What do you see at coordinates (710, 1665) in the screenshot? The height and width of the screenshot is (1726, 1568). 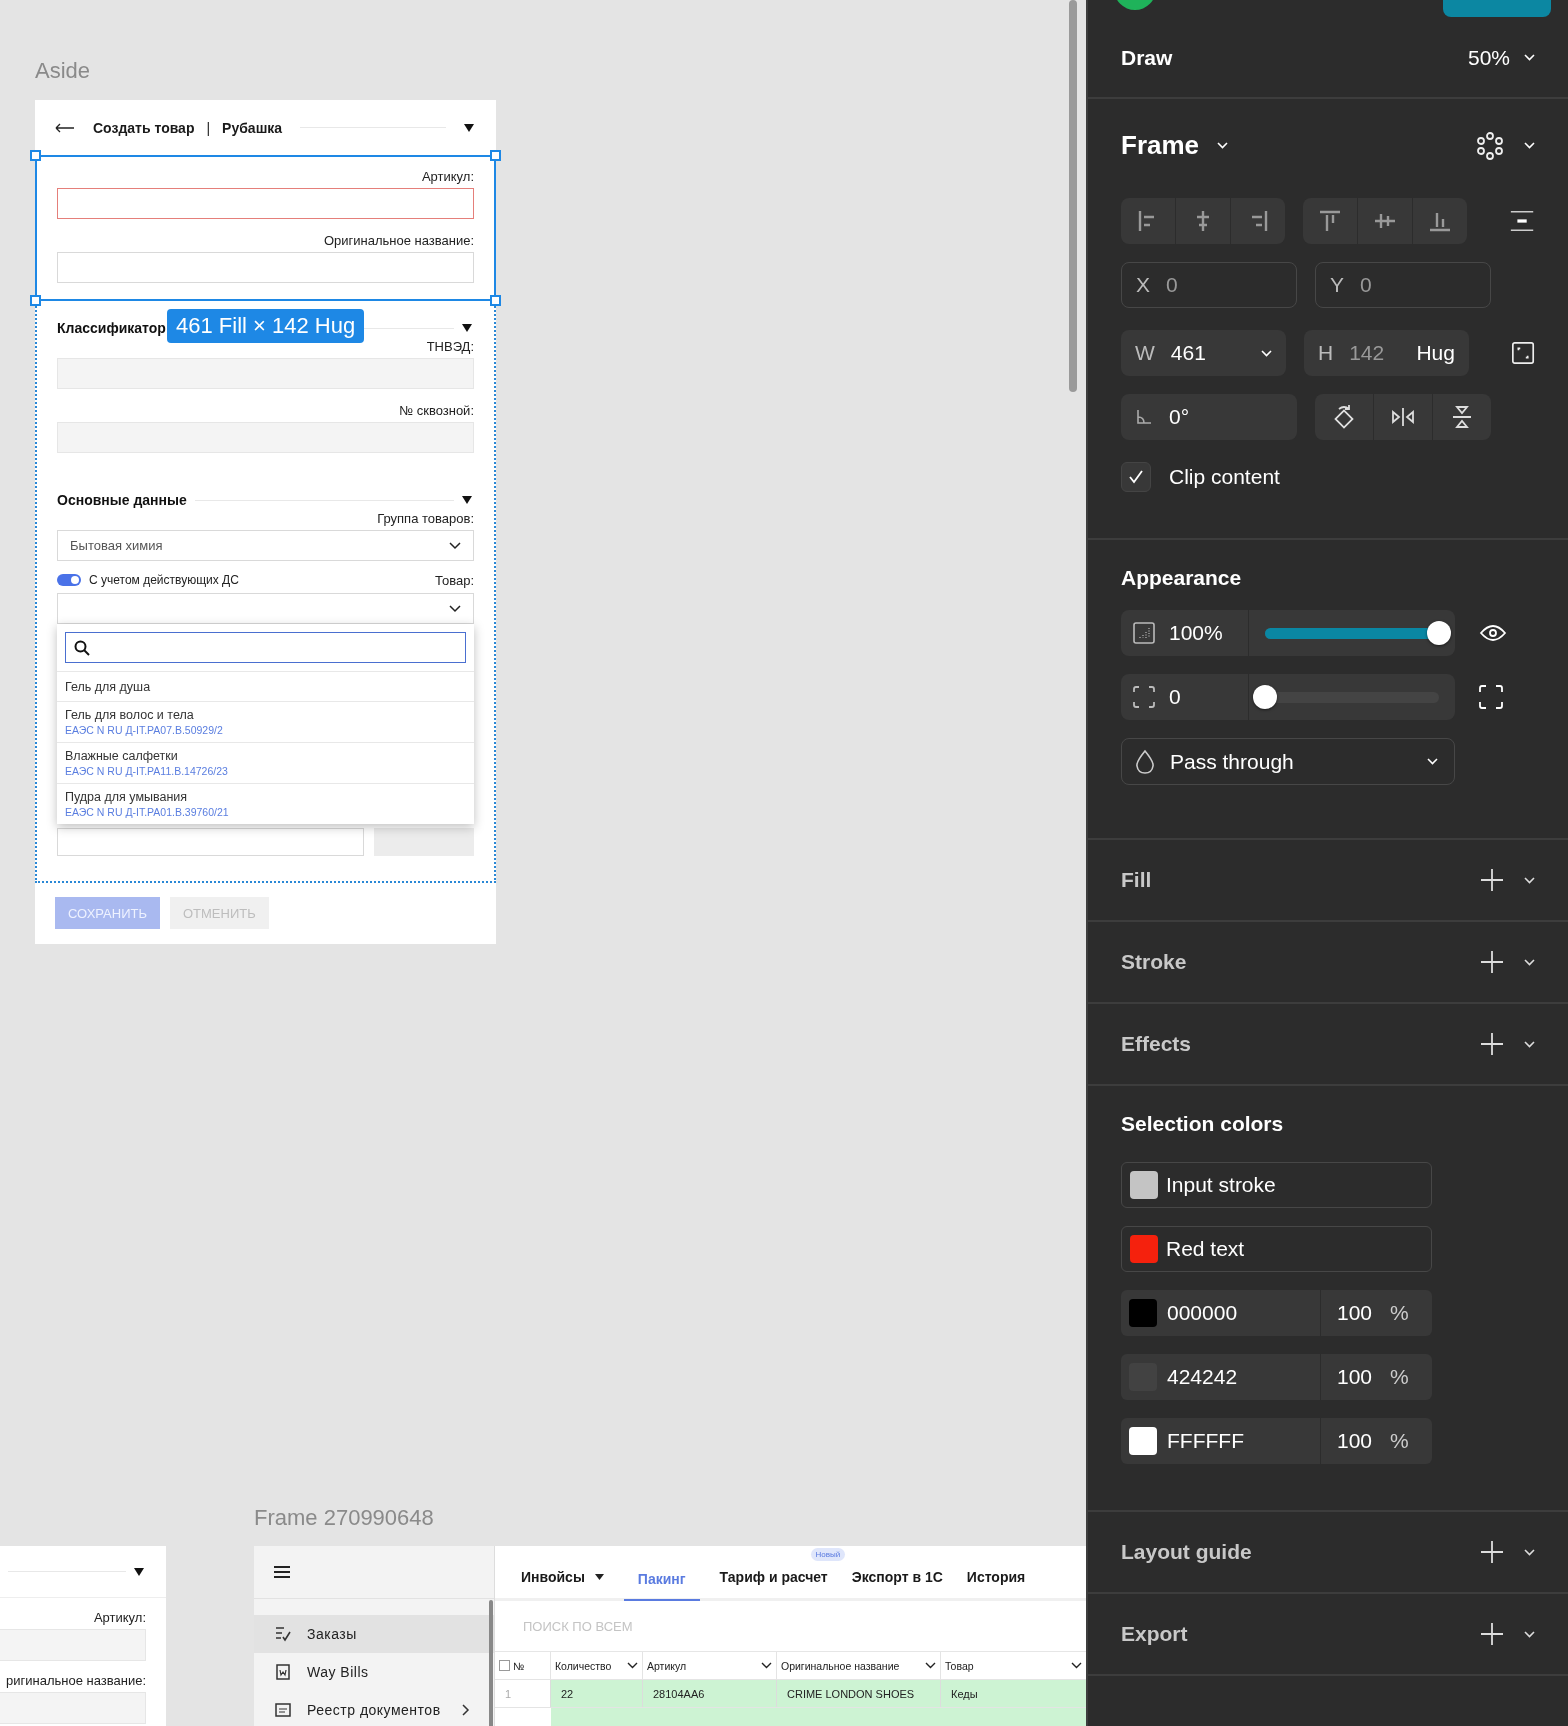 I see `column-header: Артикул` at bounding box center [710, 1665].